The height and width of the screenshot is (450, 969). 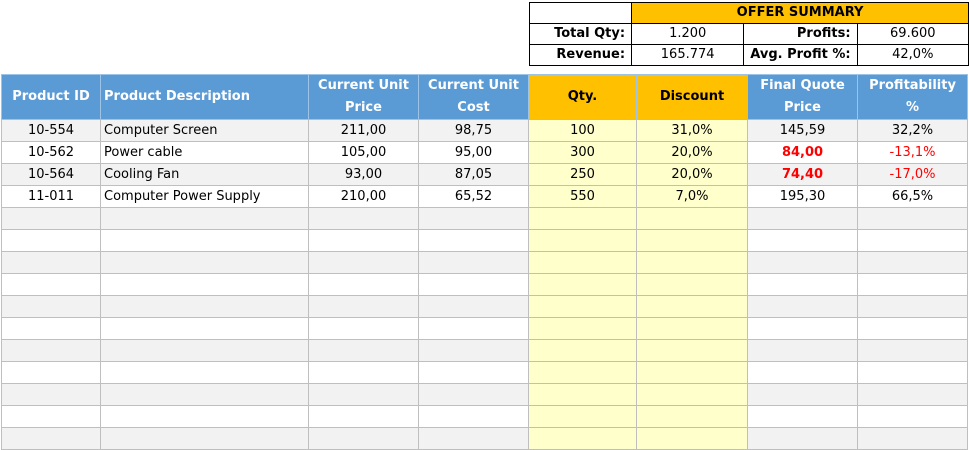 I want to click on total-qty-value: 1.200, so click(x=688, y=34).